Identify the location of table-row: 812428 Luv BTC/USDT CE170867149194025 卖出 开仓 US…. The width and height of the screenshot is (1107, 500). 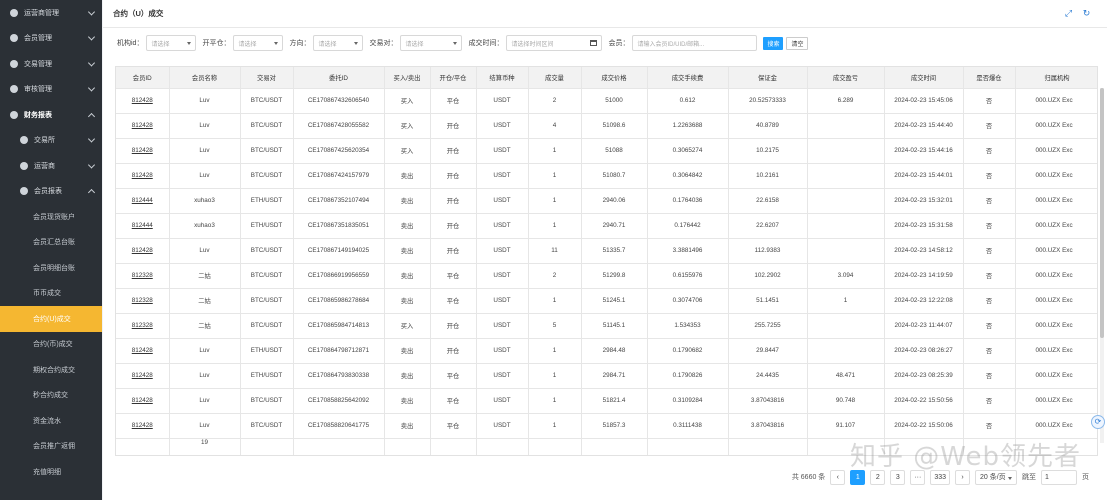
(606, 251).